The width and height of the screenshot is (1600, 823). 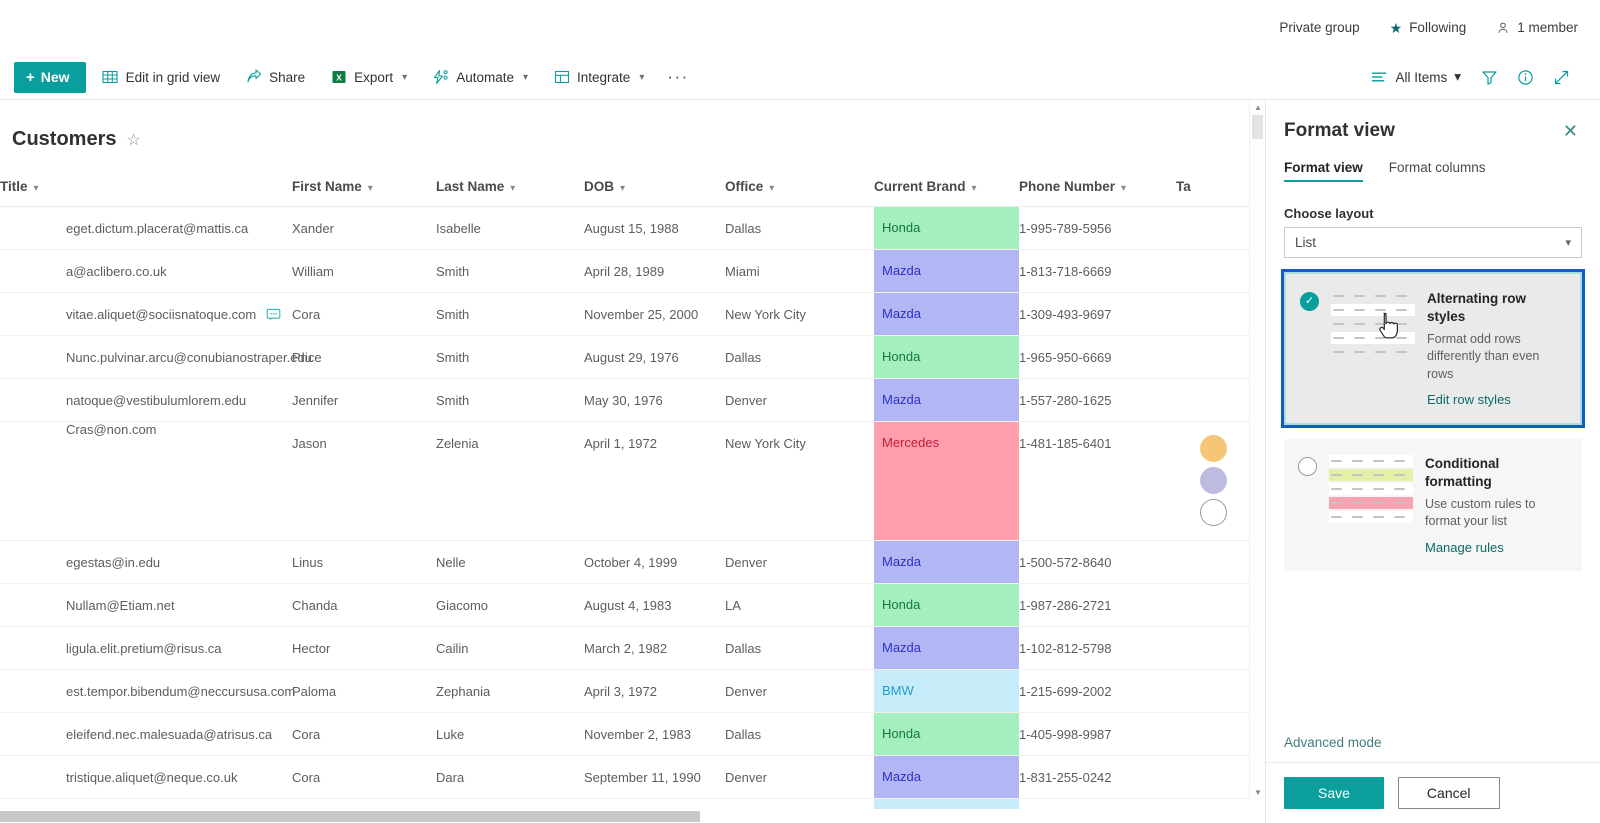 I want to click on alternating-rows-thumbnail-icon, so click(x=1373, y=326).